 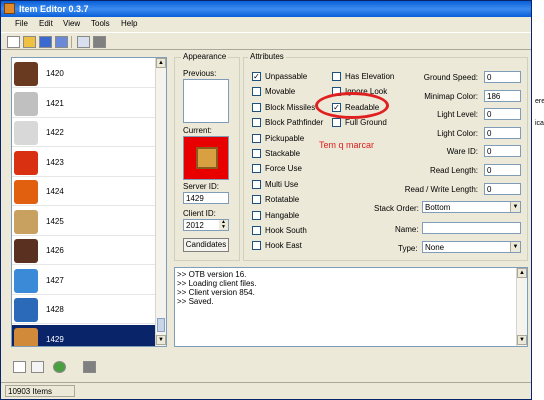 I want to click on item-row: 1426, so click(x=85, y=250).